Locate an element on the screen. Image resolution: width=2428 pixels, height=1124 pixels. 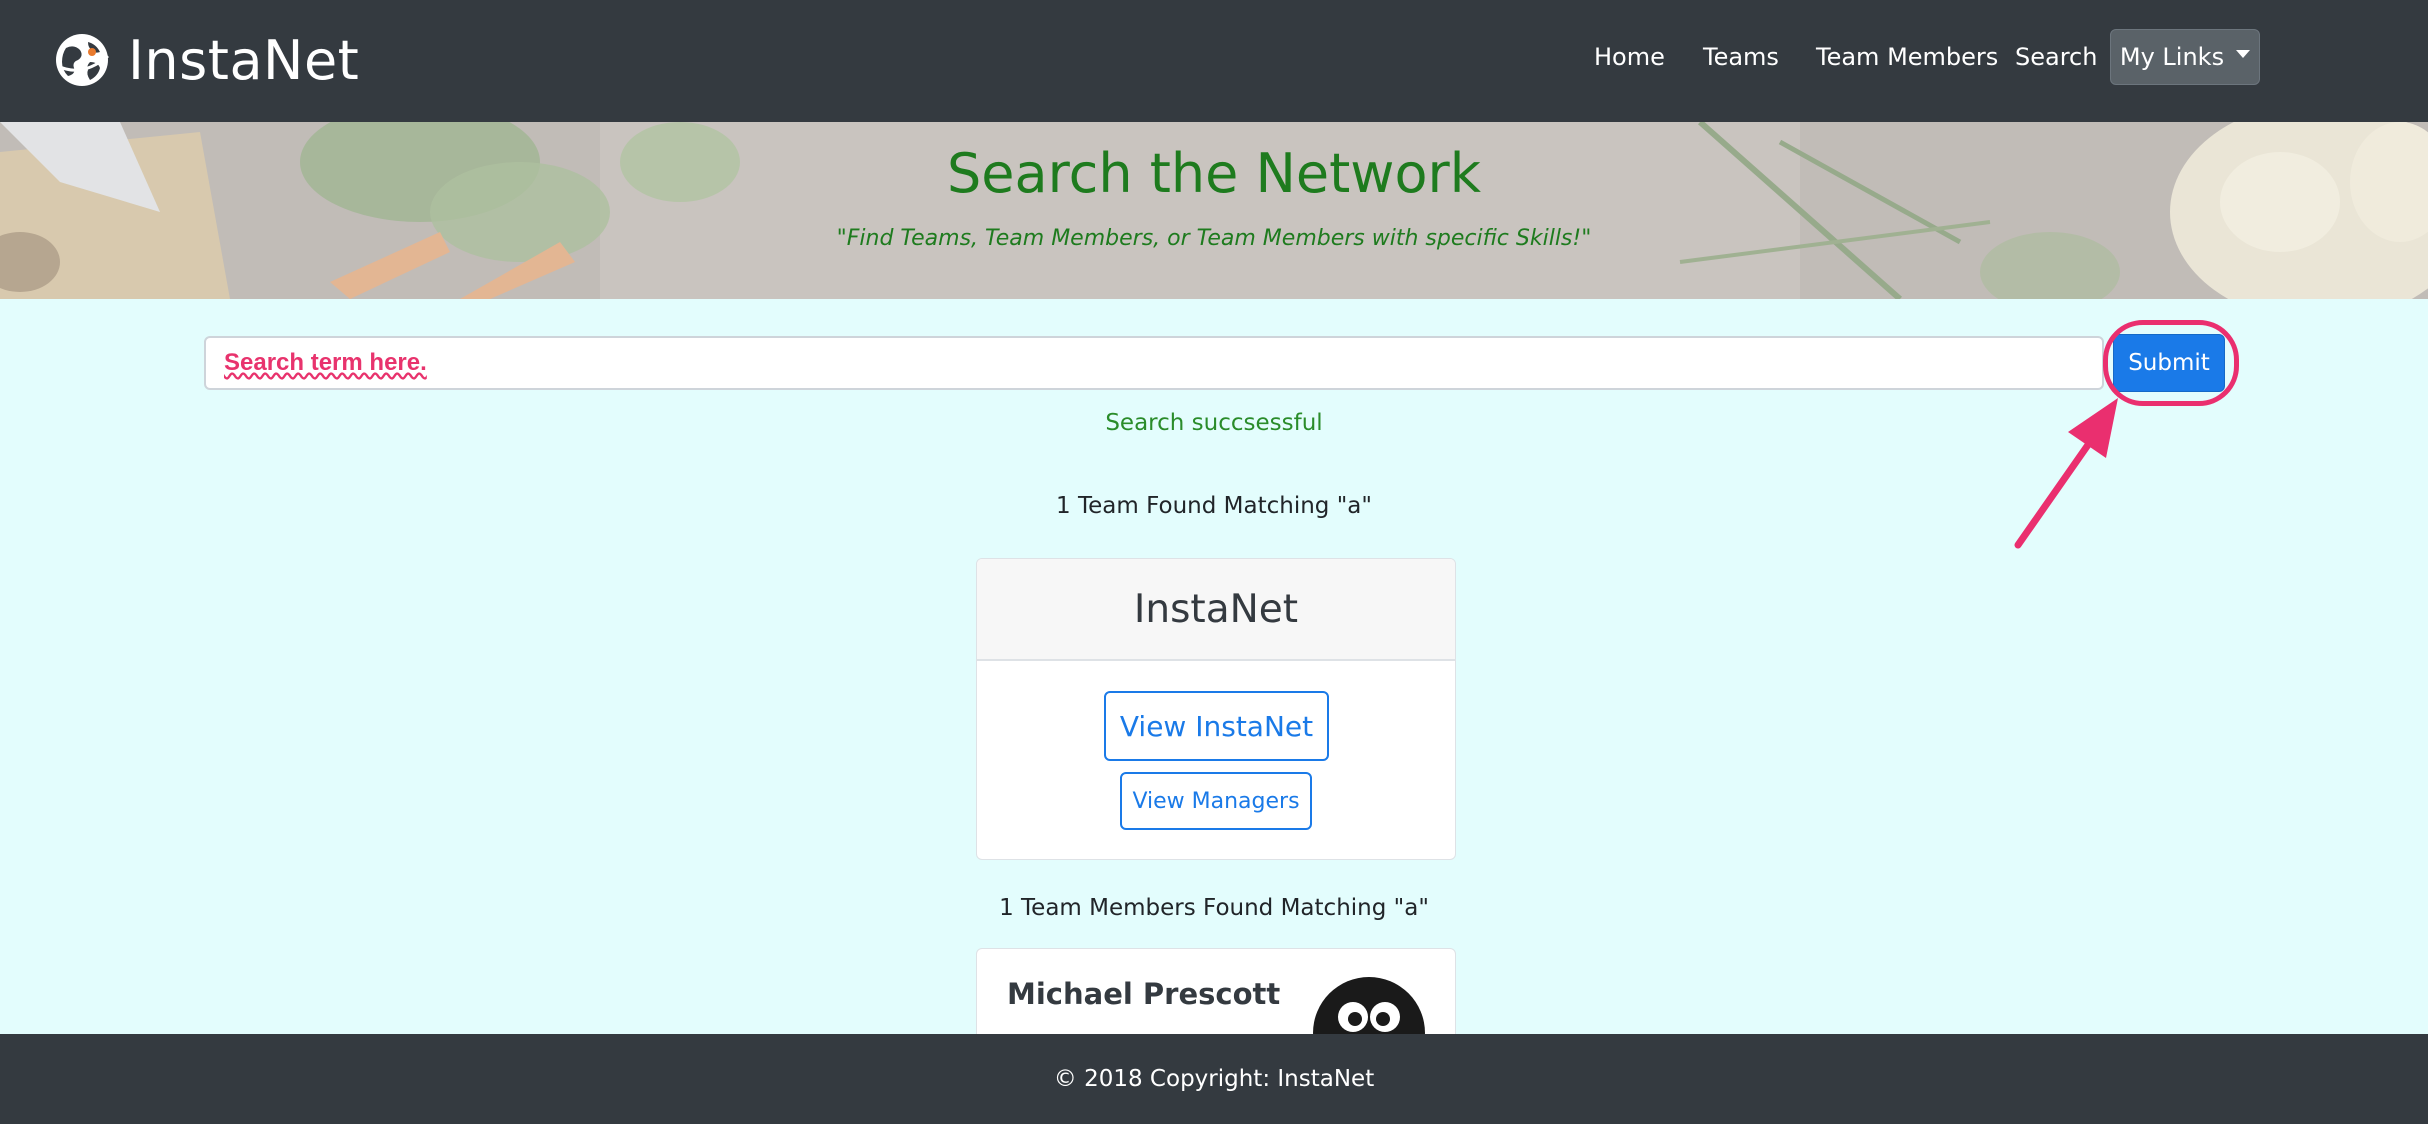
brand-link: InstaNet is located at coordinates (205, 60).